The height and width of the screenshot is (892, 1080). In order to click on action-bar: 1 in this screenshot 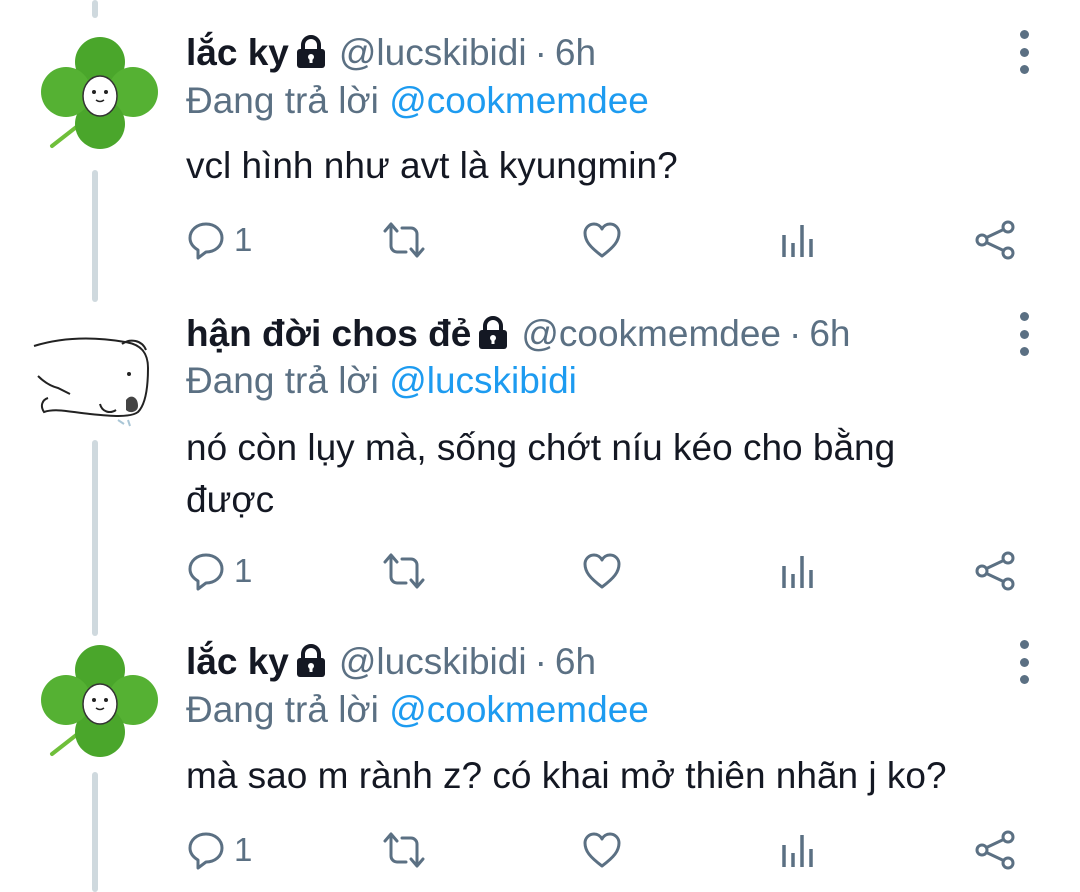, I will do `click(606, 850)`.